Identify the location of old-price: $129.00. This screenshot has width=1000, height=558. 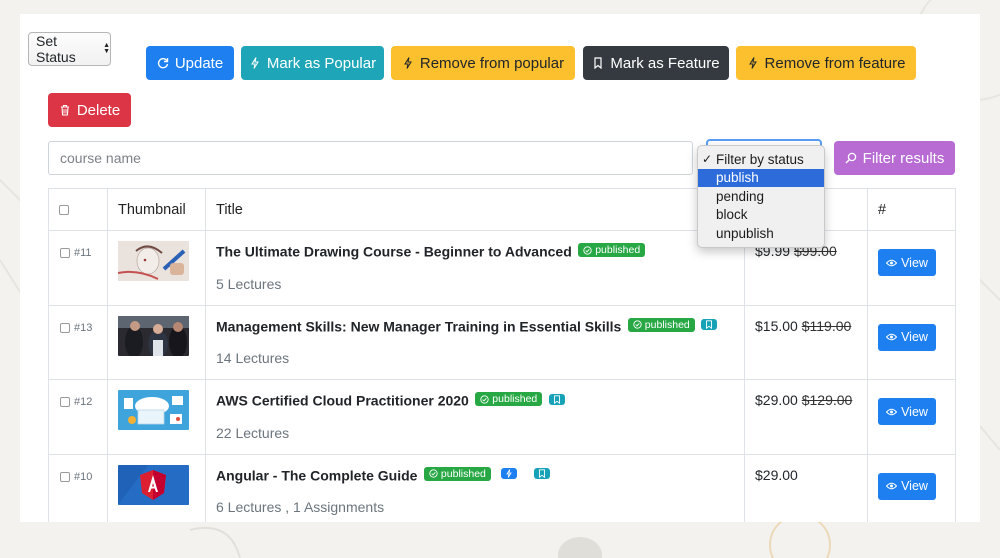
(827, 400).